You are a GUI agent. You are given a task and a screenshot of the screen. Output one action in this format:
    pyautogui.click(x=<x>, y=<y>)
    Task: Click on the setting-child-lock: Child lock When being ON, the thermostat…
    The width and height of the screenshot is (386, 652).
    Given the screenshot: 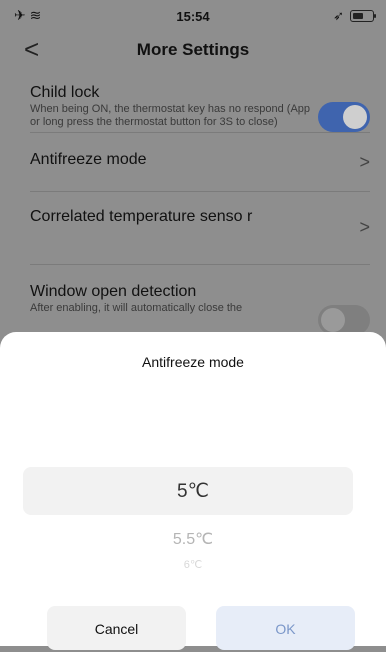 What is the action you would take?
    pyautogui.click(x=200, y=98)
    